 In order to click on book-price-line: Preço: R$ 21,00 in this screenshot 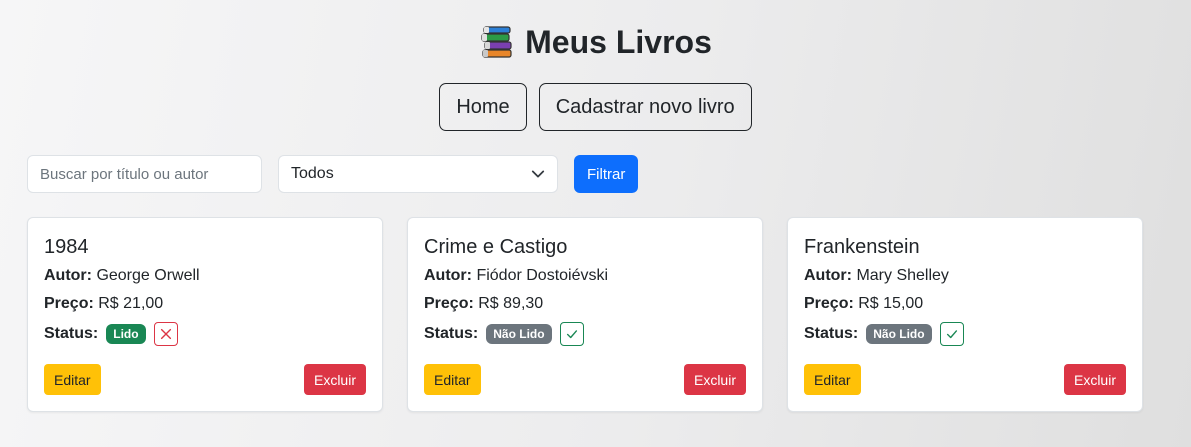, I will do `click(205, 304)`.